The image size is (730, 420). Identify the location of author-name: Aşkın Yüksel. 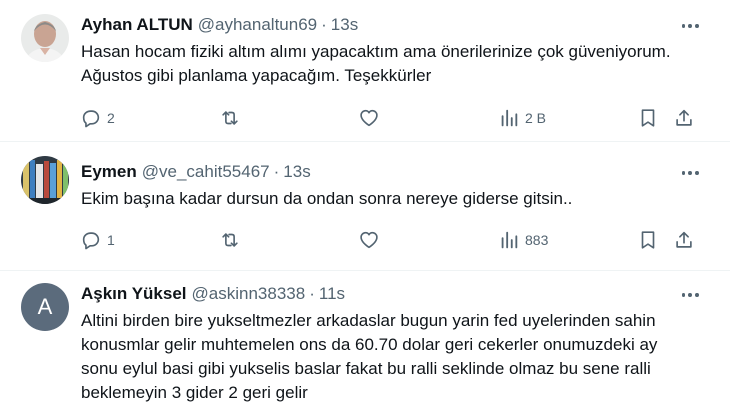
(134, 294).